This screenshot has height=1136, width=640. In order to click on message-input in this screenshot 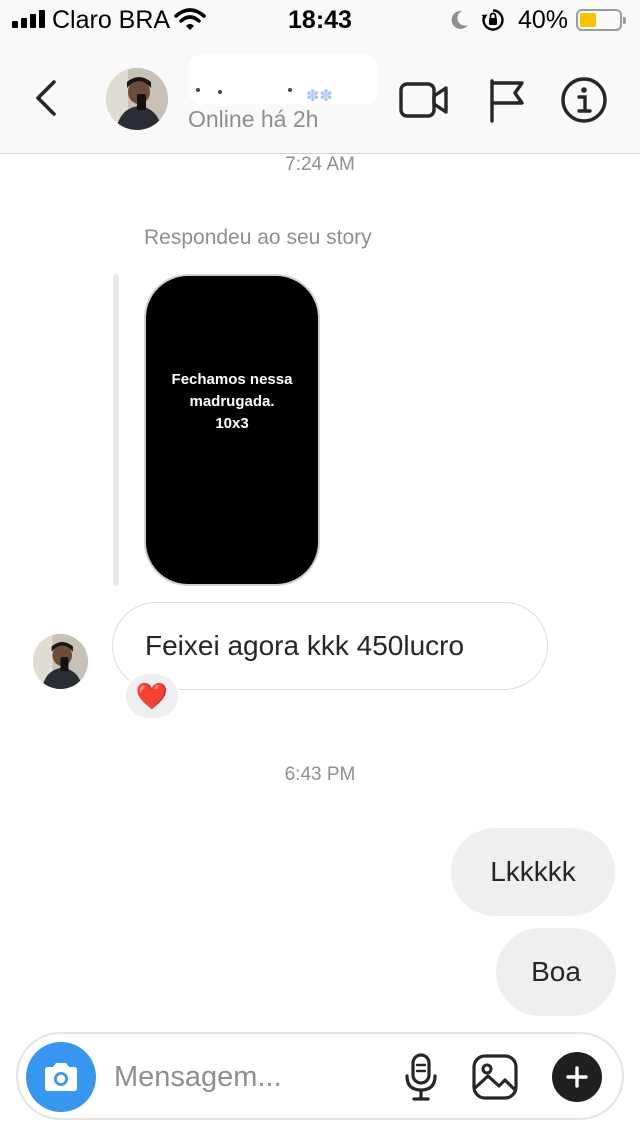, I will do `click(249, 1077)`.